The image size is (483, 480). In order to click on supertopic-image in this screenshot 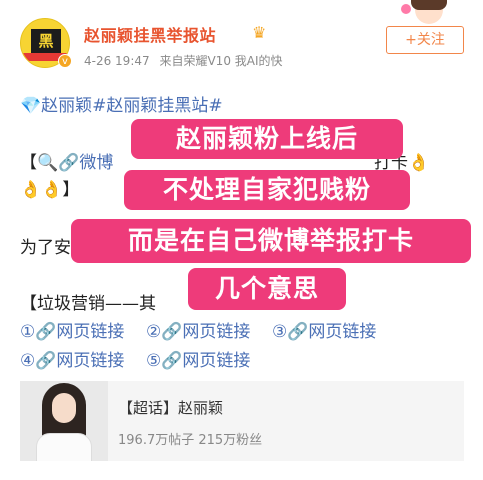, I will do `click(64, 421)`.